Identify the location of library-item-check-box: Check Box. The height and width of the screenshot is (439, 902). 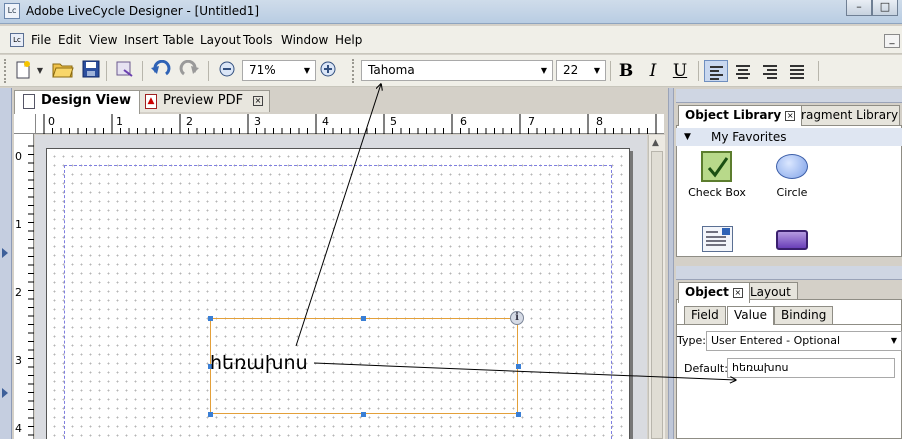
(717, 192).